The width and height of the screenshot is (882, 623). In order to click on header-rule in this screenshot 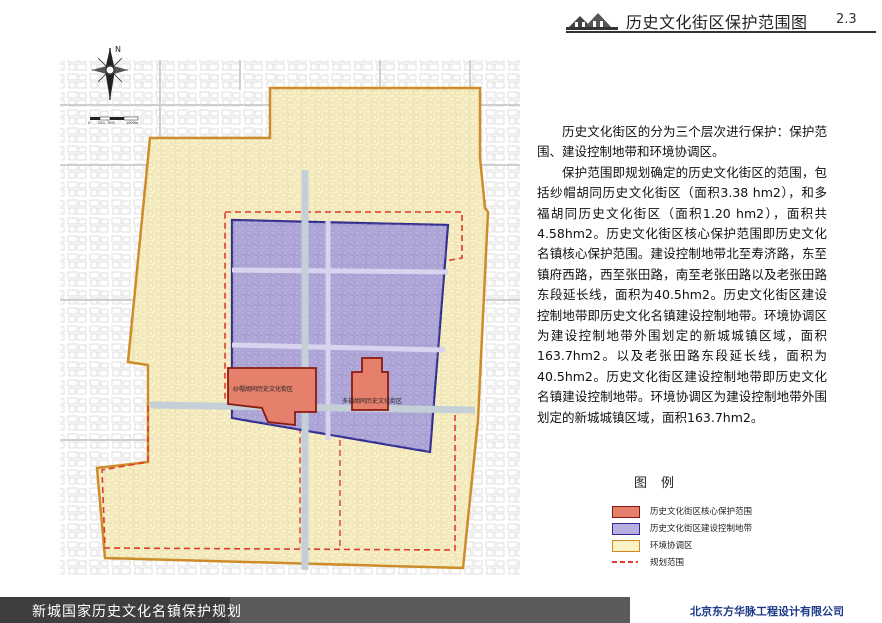, I will do `click(721, 32)`.